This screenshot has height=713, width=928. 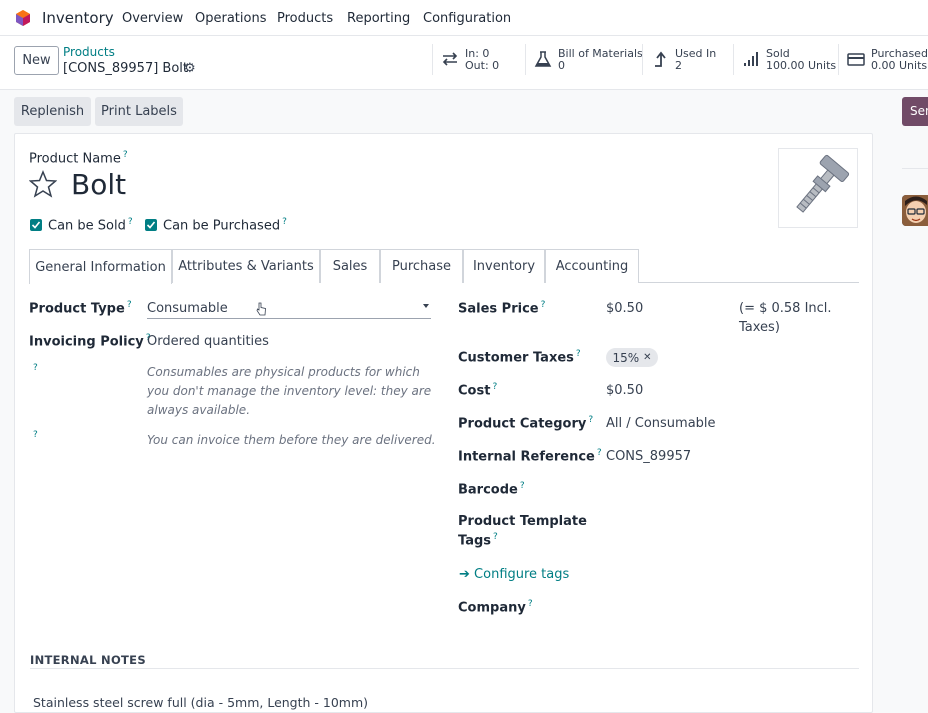 What do you see at coordinates (751, 59) in the screenshot?
I see `signal-bars-icon` at bounding box center [751, 59].